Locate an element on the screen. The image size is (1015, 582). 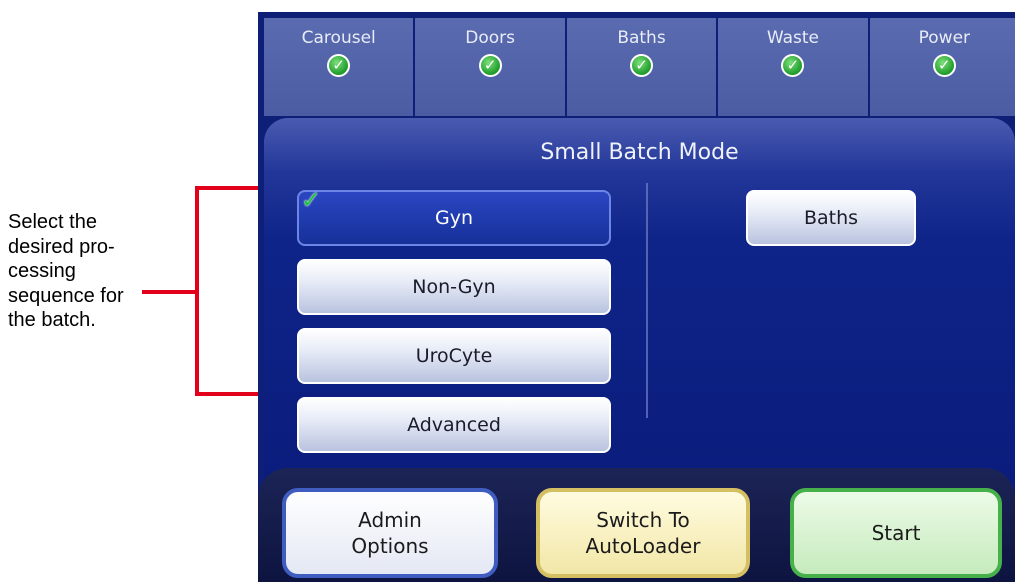
sequence-button-gyn: ✓ Gyn is located at coordinates (454, 216).